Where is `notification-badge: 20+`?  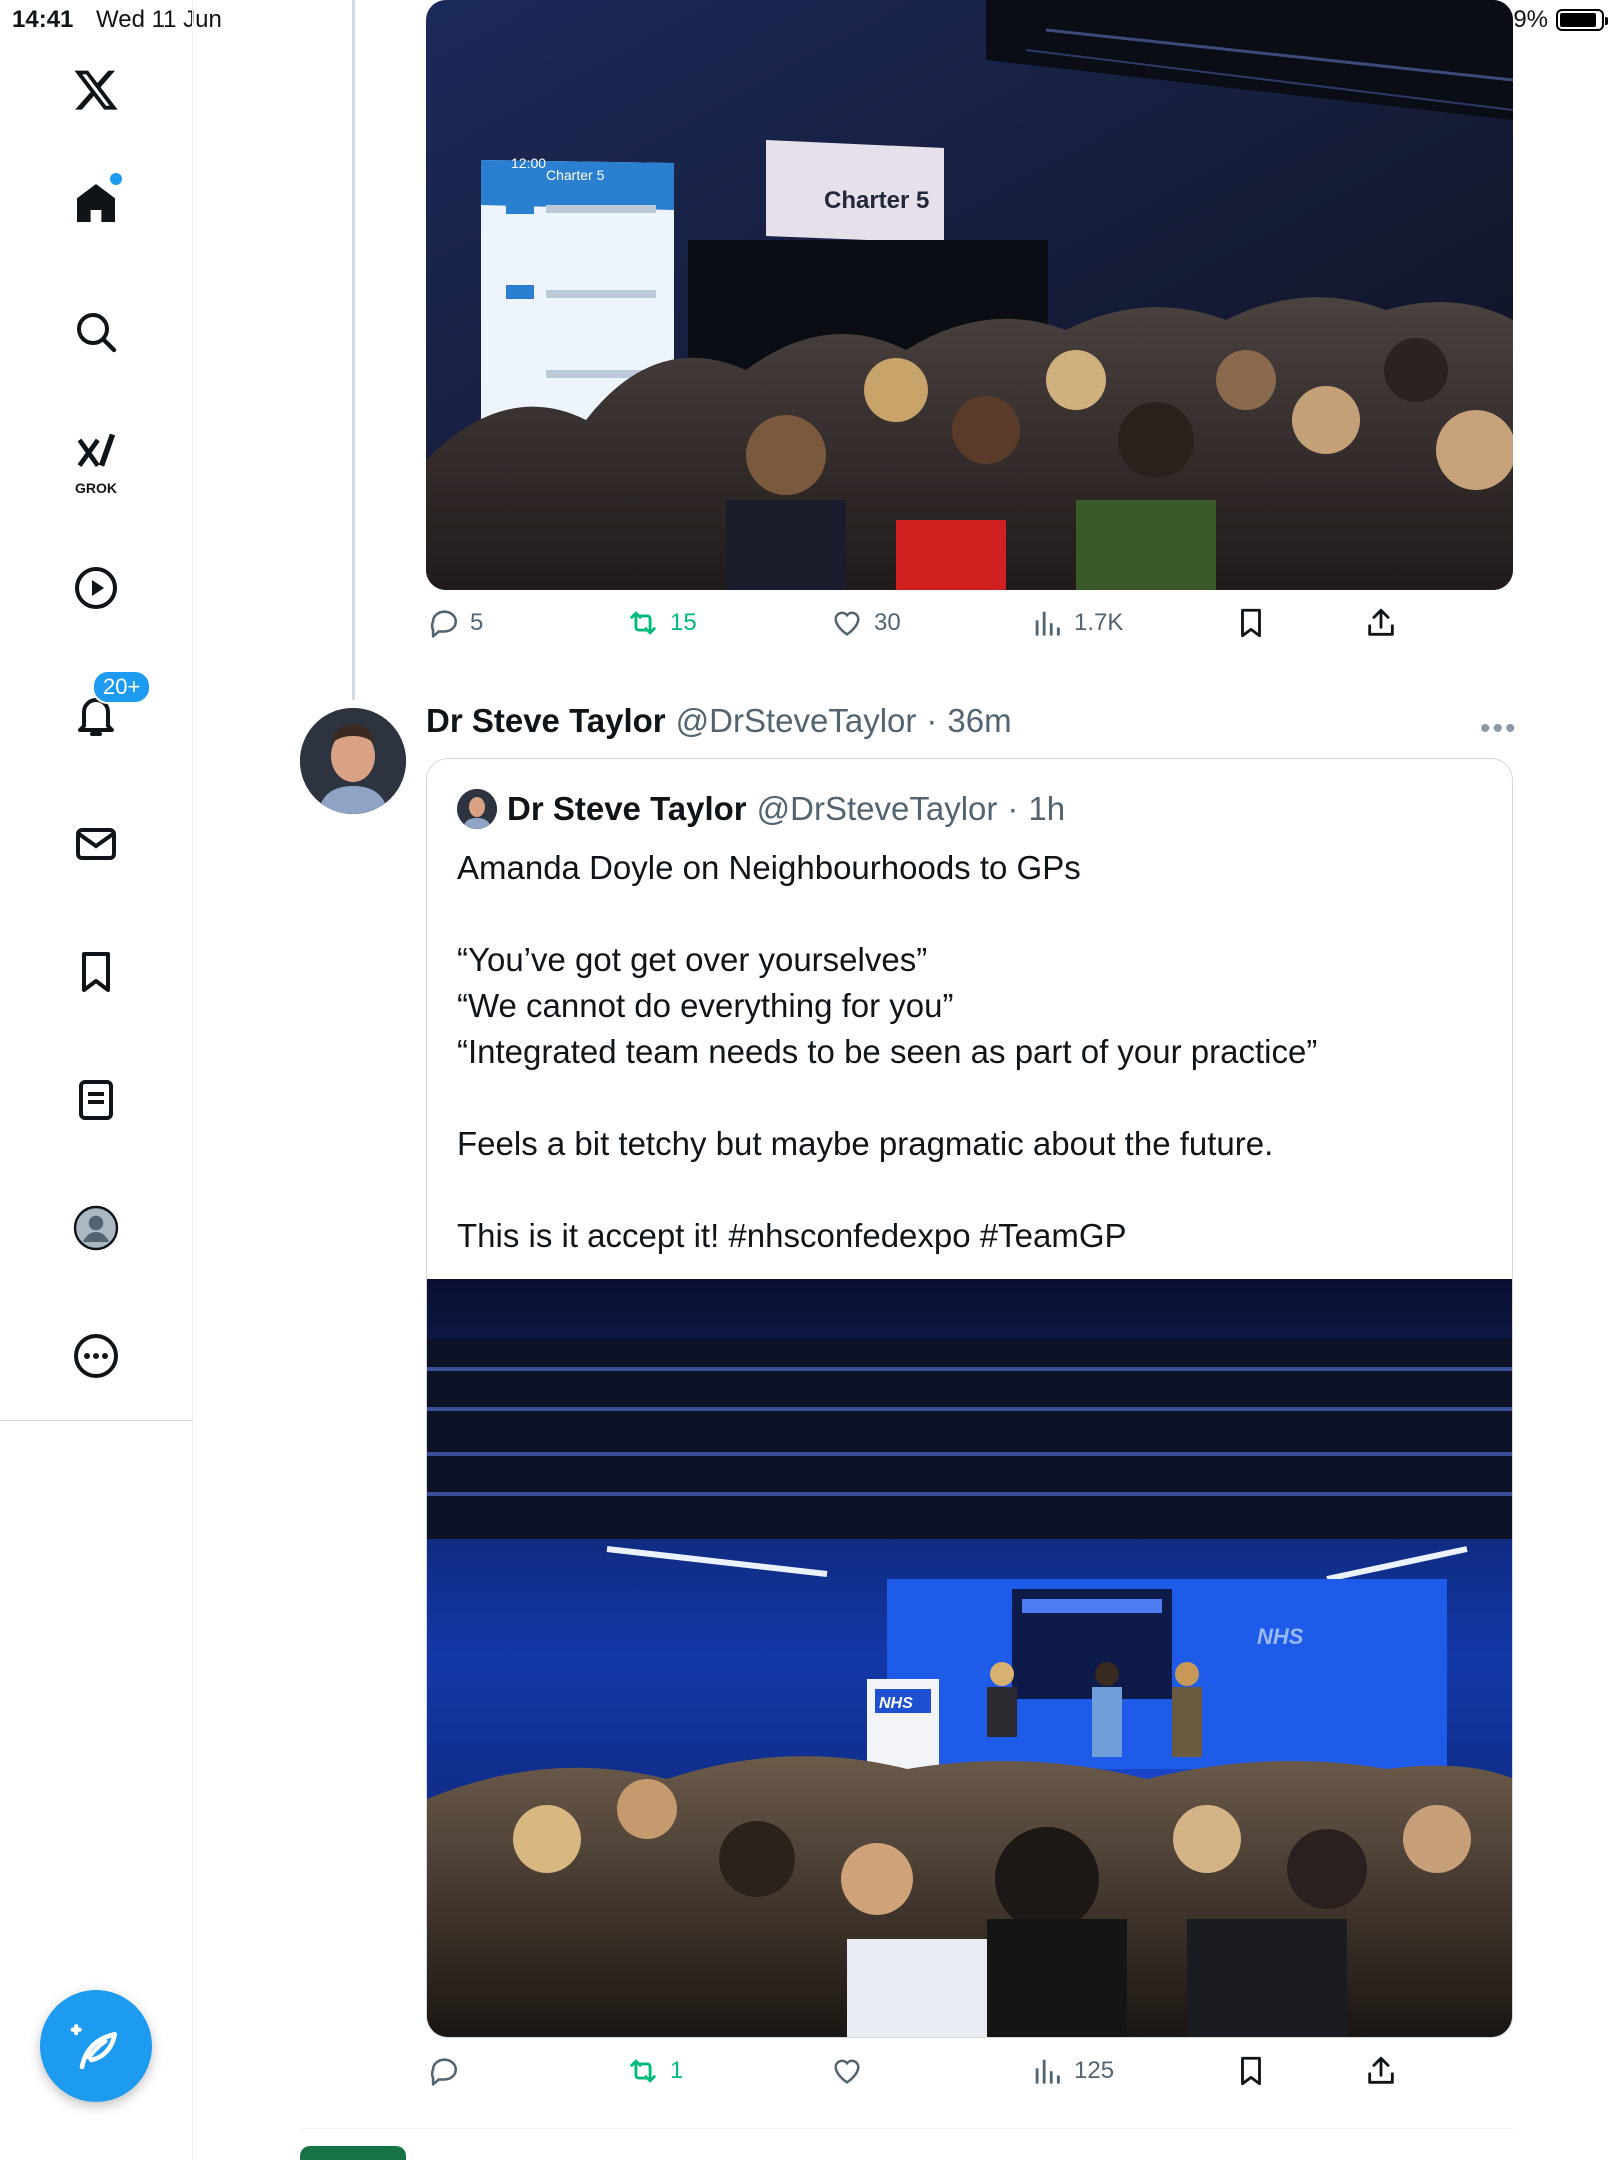
notification-badge: 20+ is located at coordinates (122, 687).